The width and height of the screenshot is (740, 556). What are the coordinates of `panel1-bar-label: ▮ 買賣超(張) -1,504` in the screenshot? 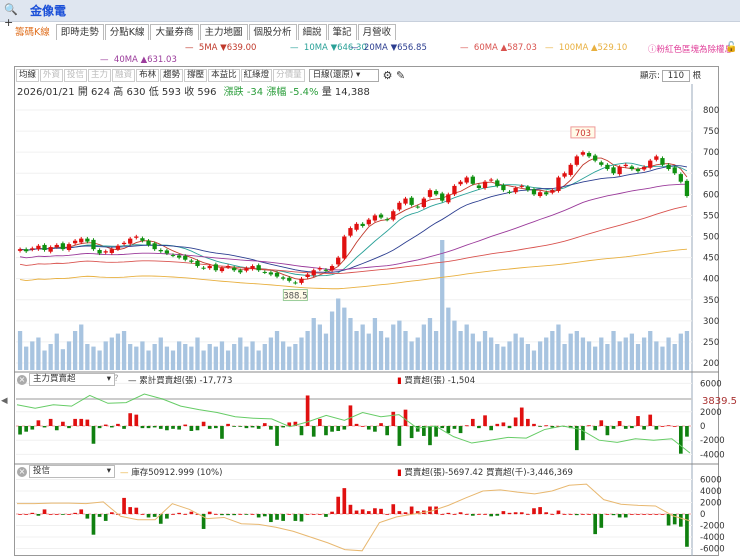 It's located at (436, 381).